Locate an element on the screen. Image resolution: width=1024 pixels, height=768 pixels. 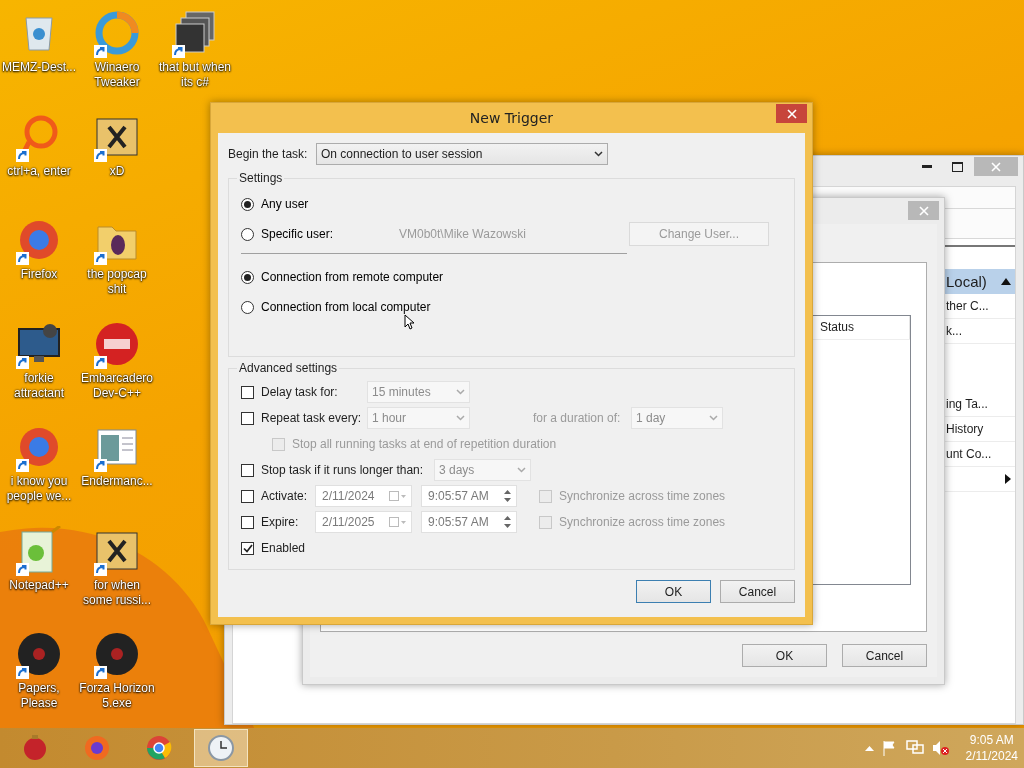
desktop-shortcut: the popcap shit is located at coordinates (117, 267).